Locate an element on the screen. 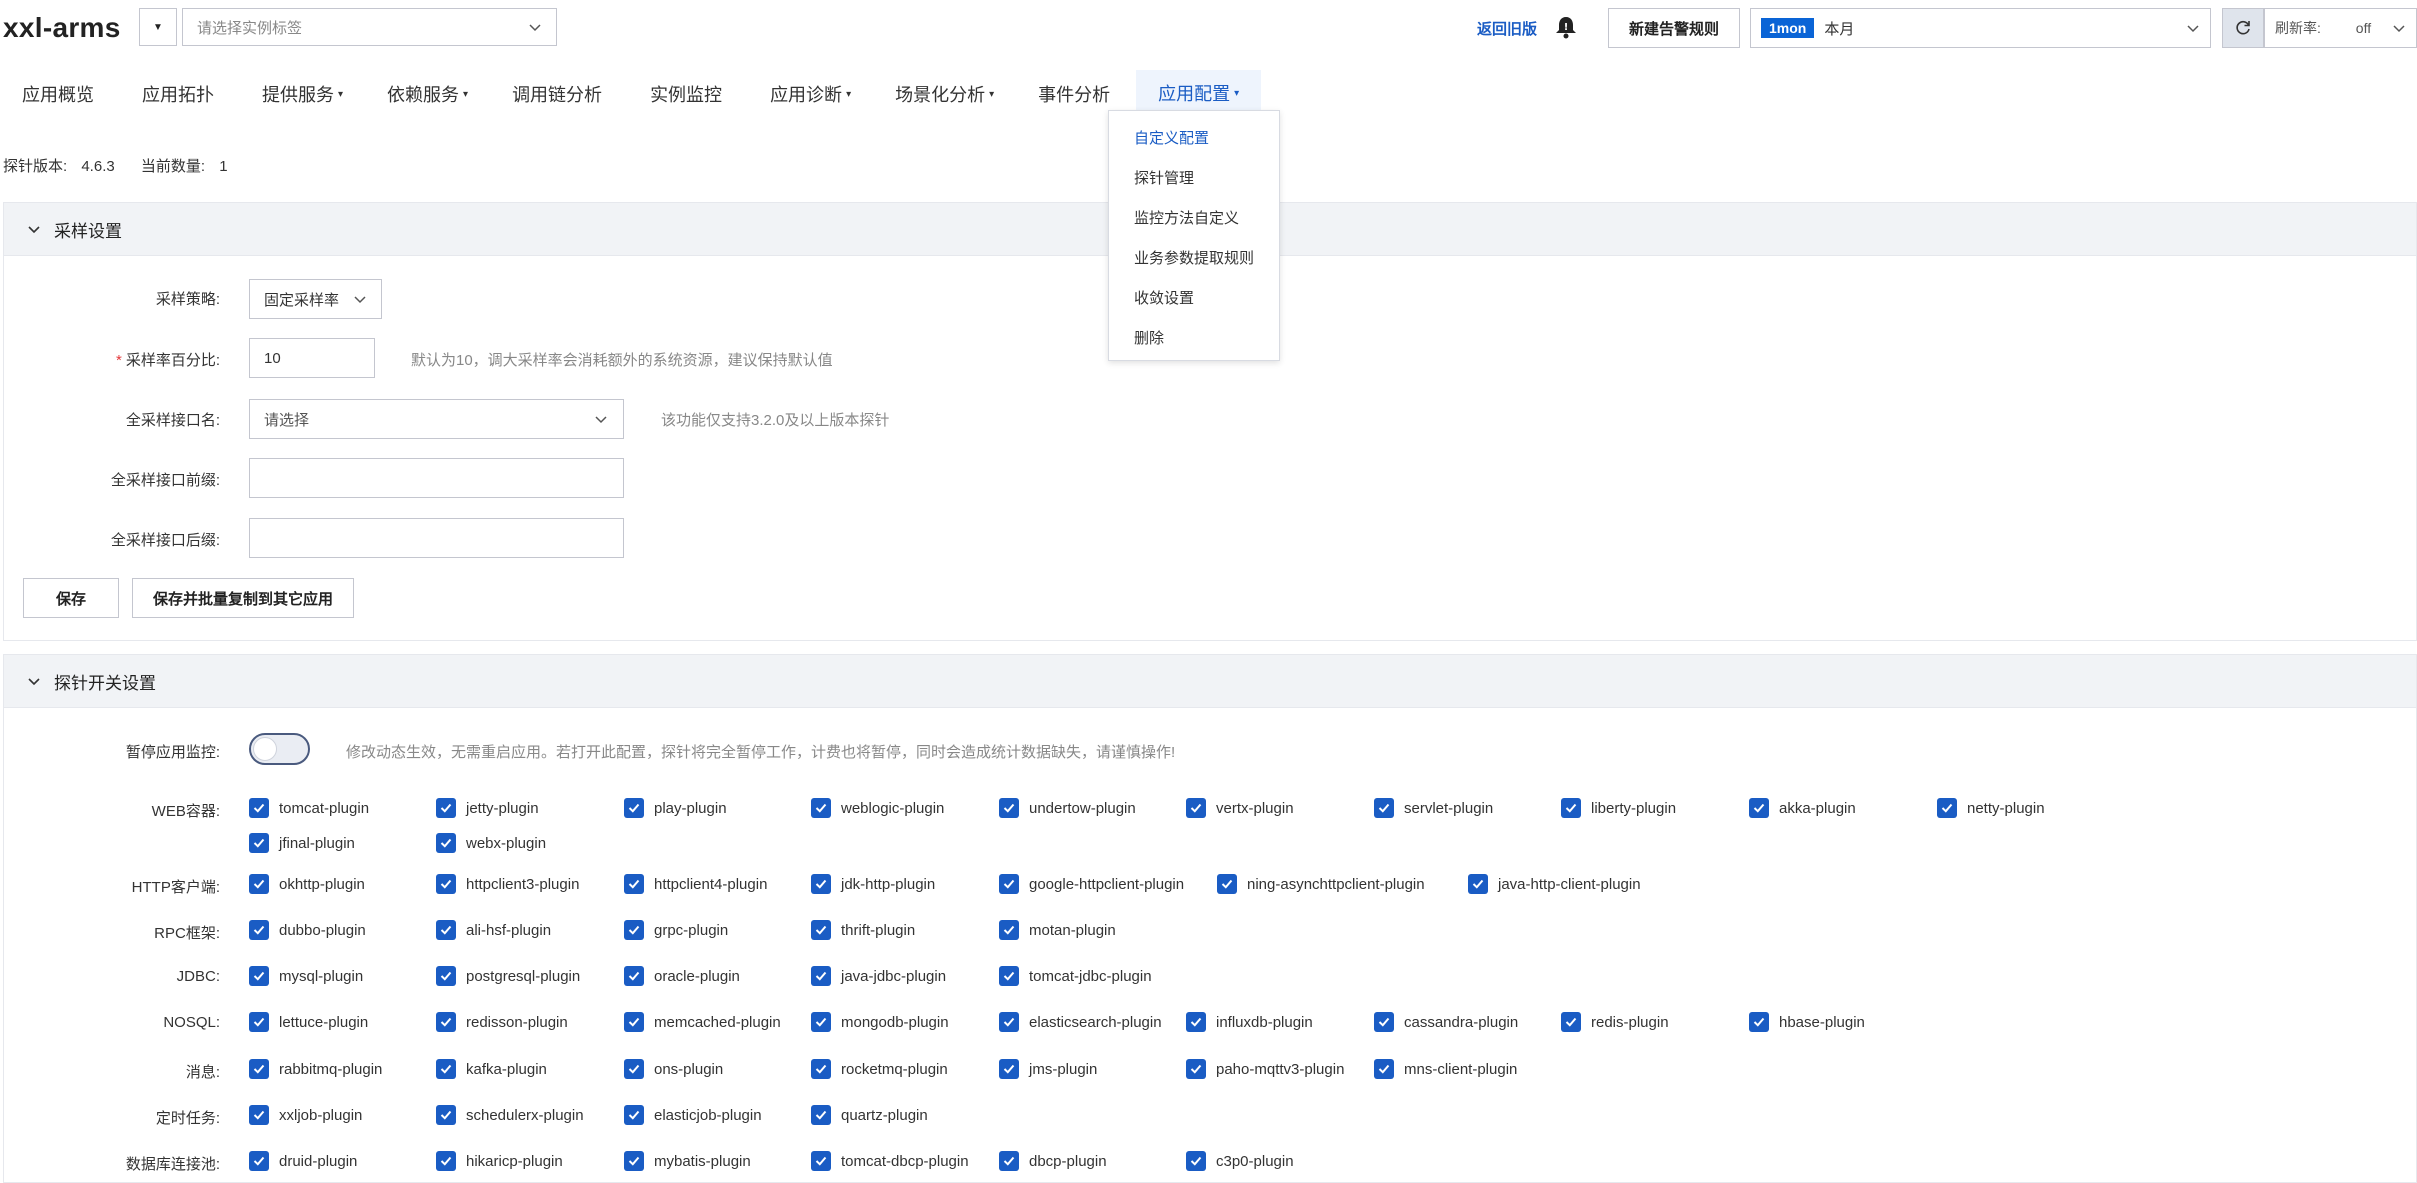  menu-item-custom-config: 自定义配置 is located at coordinates (1194, 137).